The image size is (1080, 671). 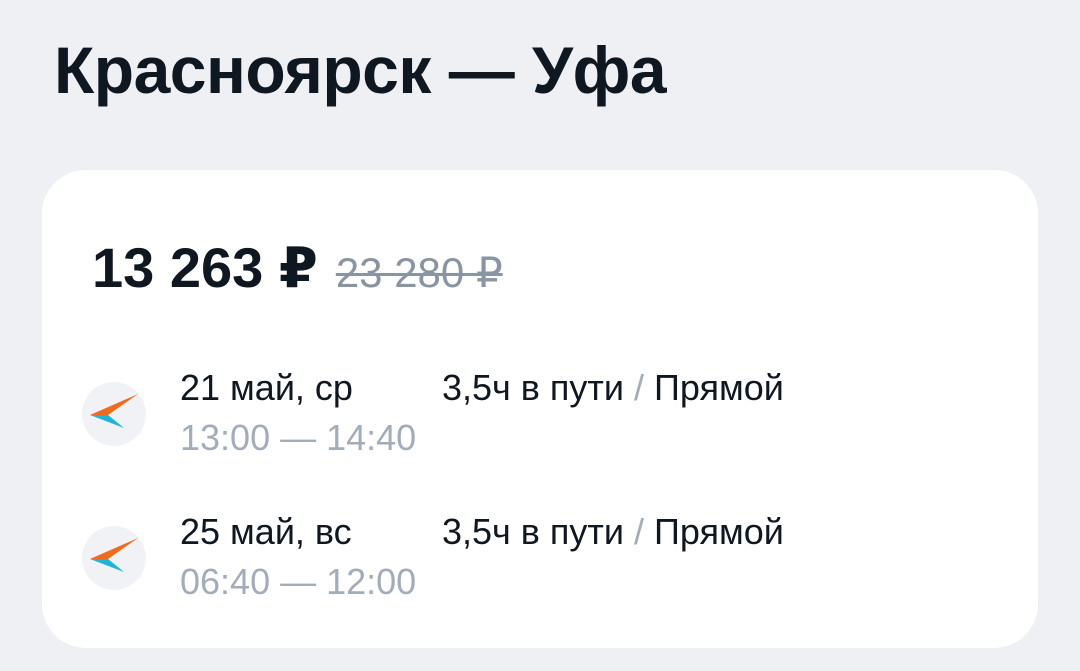 I want to click on segment-date: 25 май, вс, so click(x=266, y=531).